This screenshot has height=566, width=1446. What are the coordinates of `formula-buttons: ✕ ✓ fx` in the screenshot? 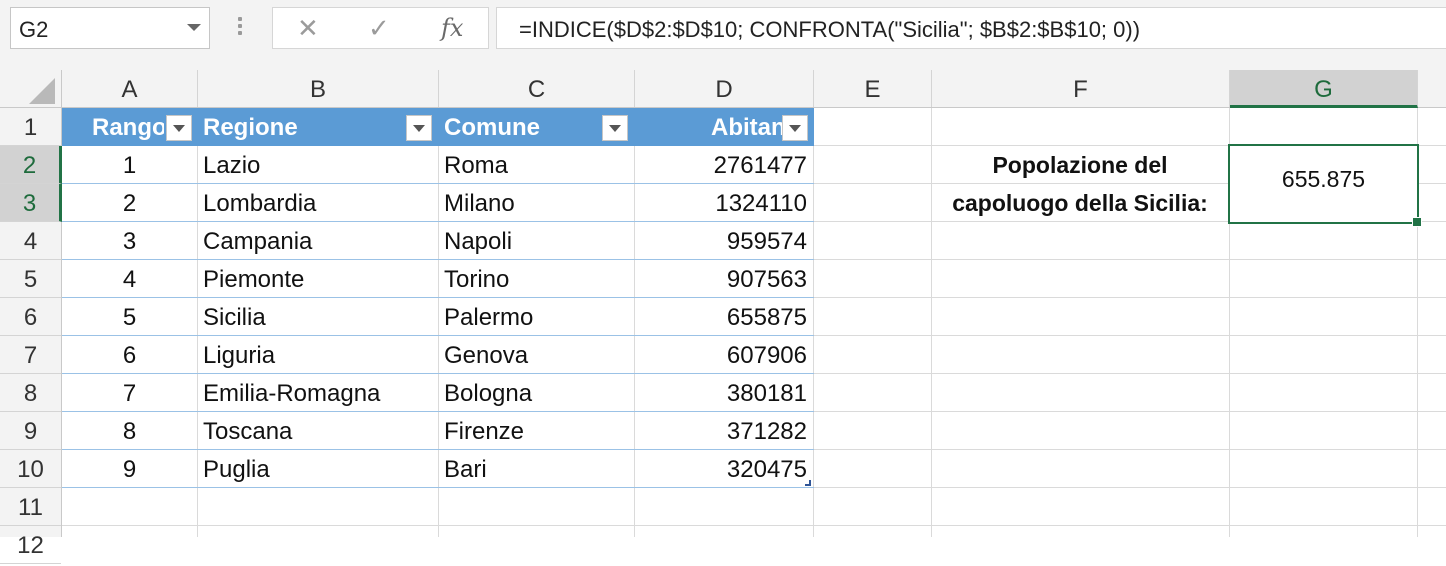 It's located at (380, 28).